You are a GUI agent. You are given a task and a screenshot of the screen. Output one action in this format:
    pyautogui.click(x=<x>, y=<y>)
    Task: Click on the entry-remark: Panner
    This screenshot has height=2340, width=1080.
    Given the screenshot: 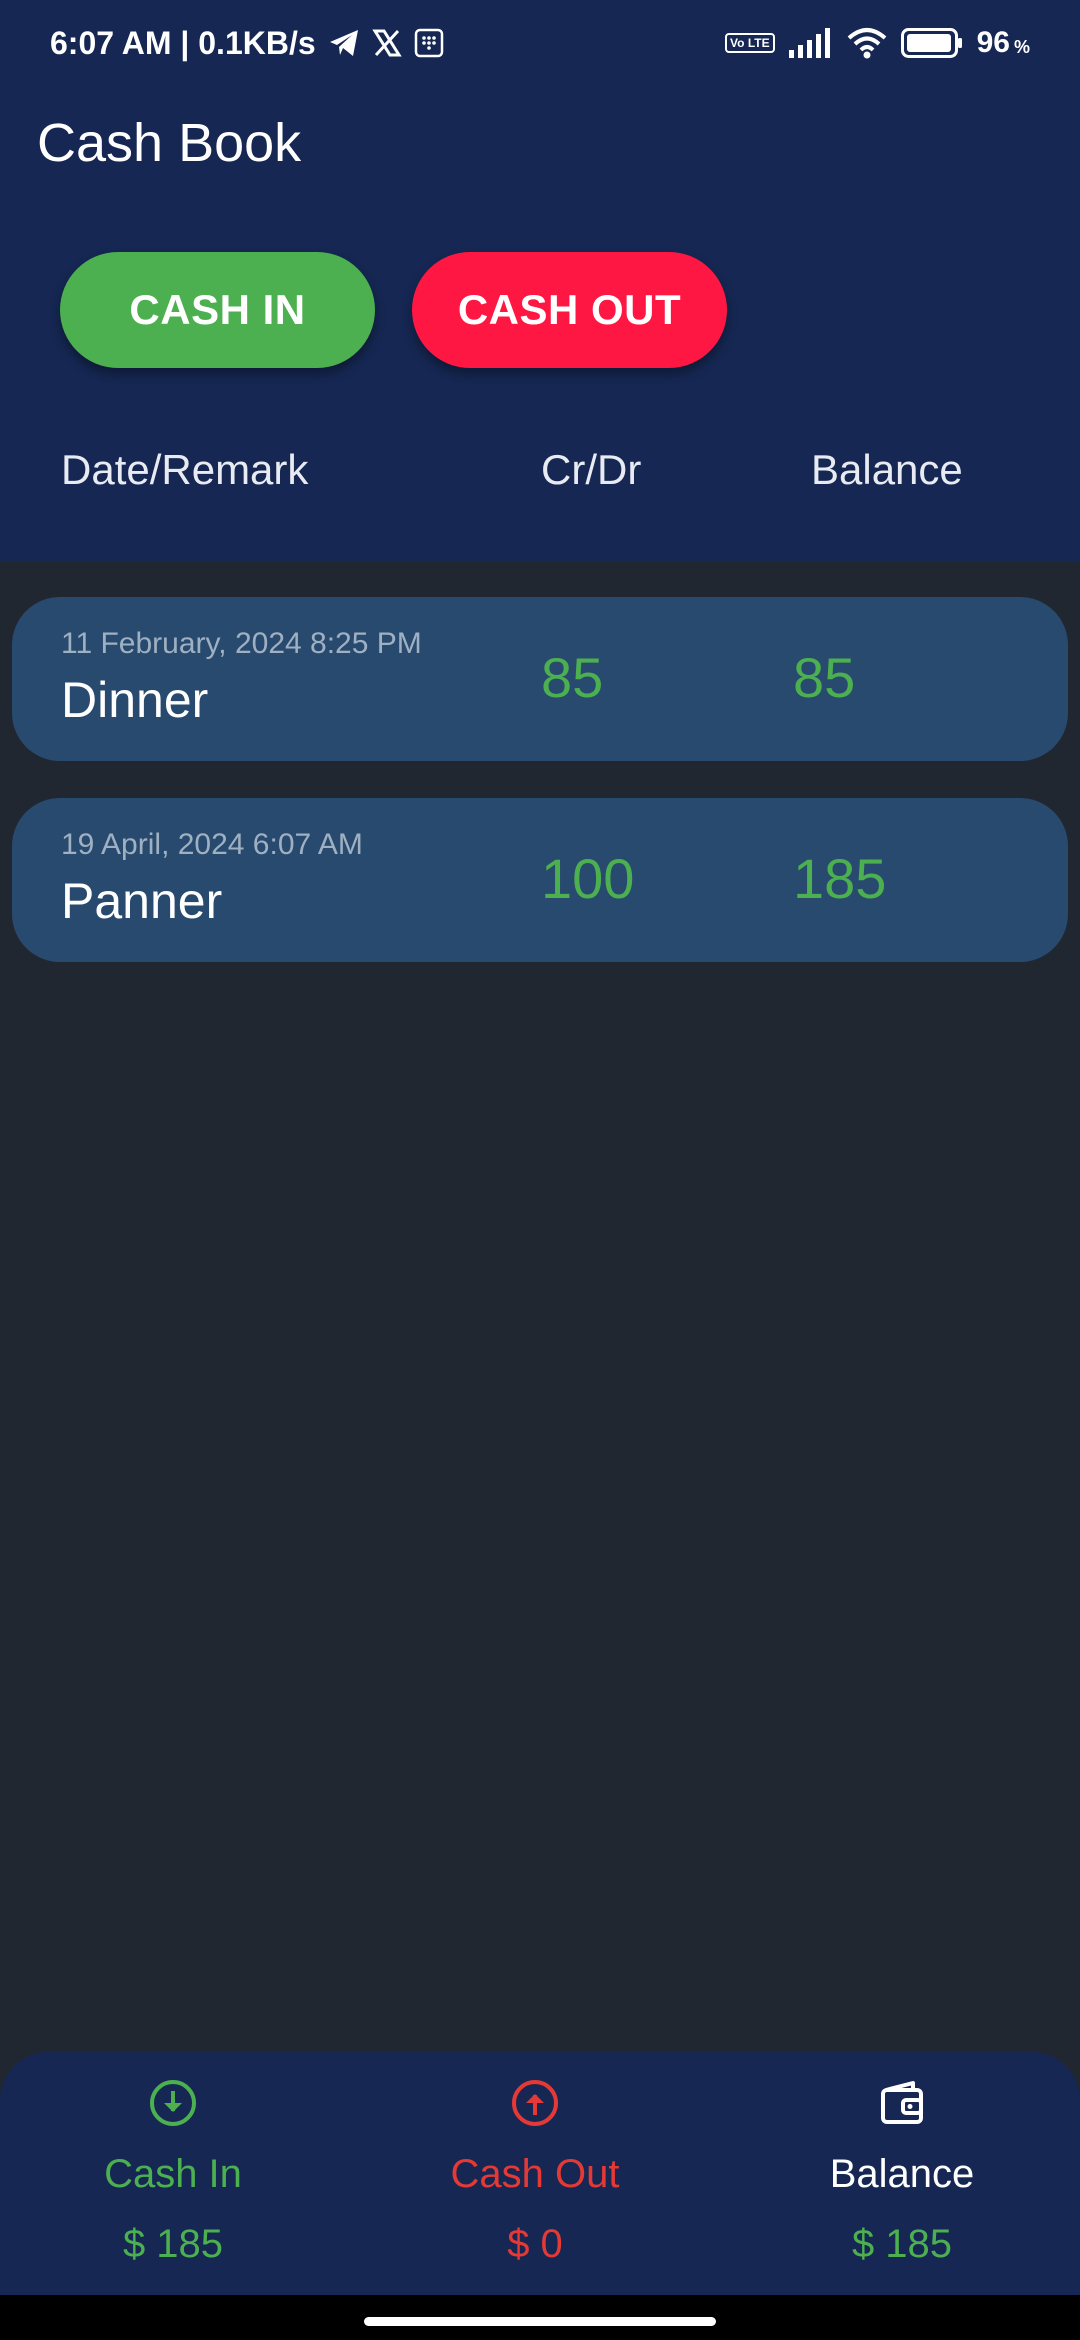 What is the action you would take?
    pyautogui.click(x=142, y=901)
    